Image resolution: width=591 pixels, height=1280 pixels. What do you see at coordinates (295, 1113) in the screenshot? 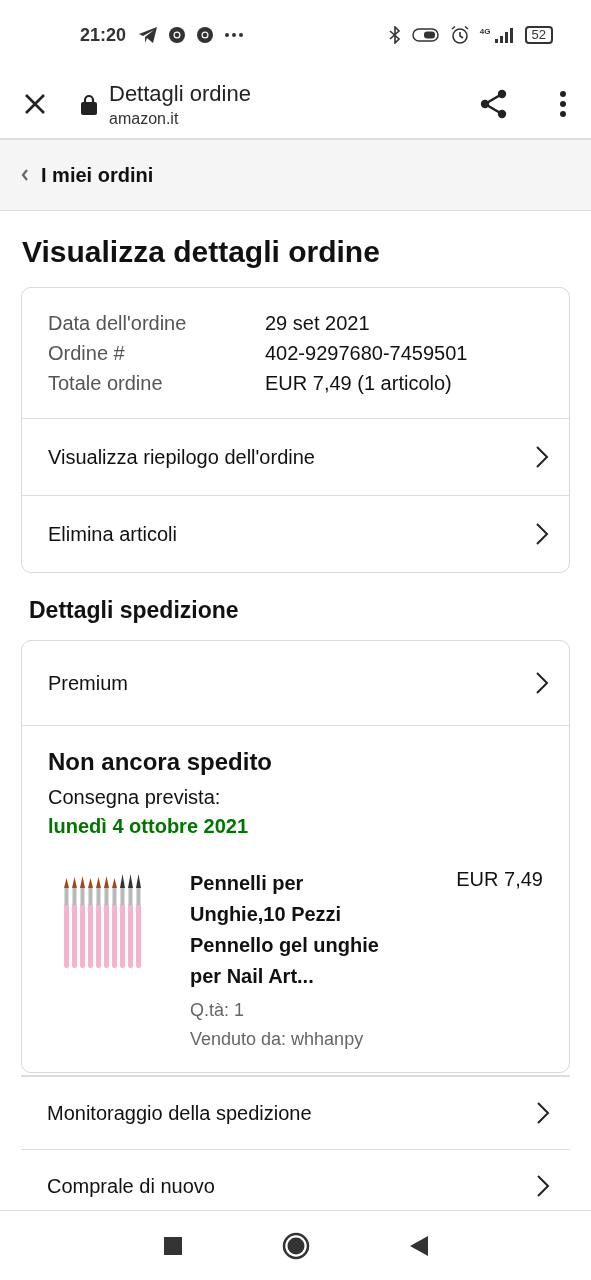
I see `link-row: Monitoraggio della spedizione` at bounding box center [295, 1113].